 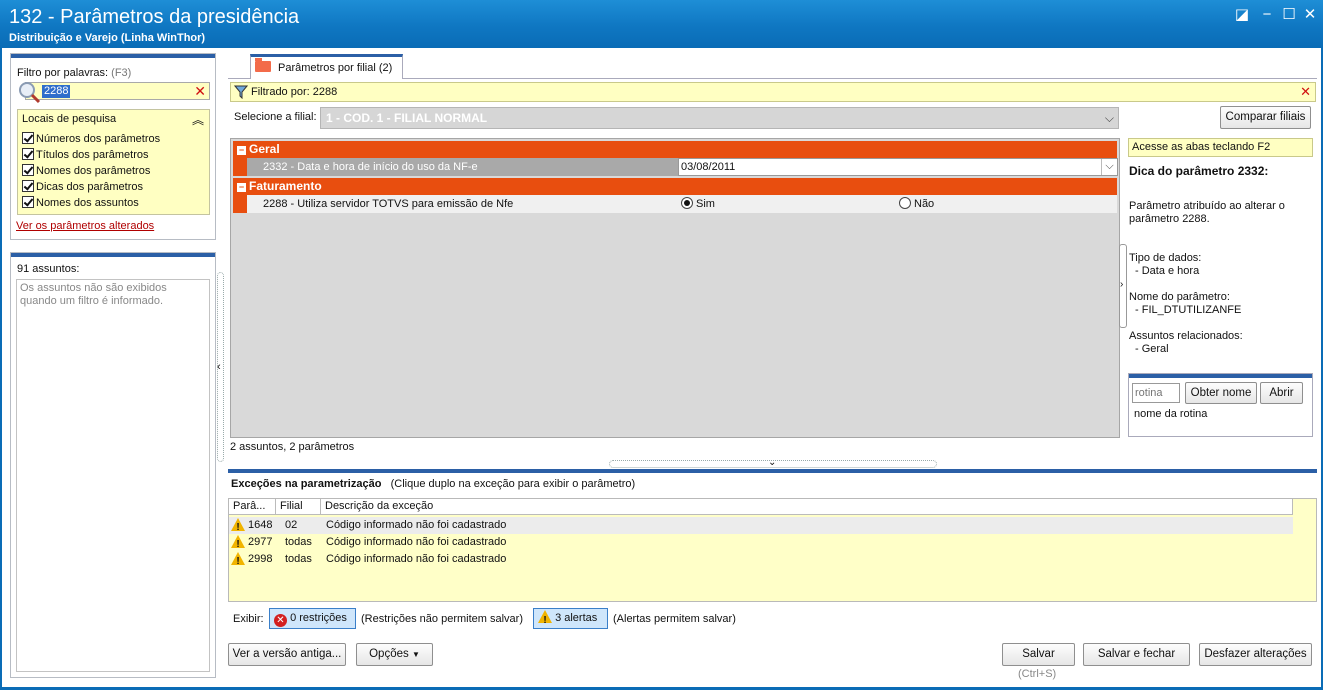 I want to click on option-assuntos: Nomes dos assuntos, so click(x=80, y=203).